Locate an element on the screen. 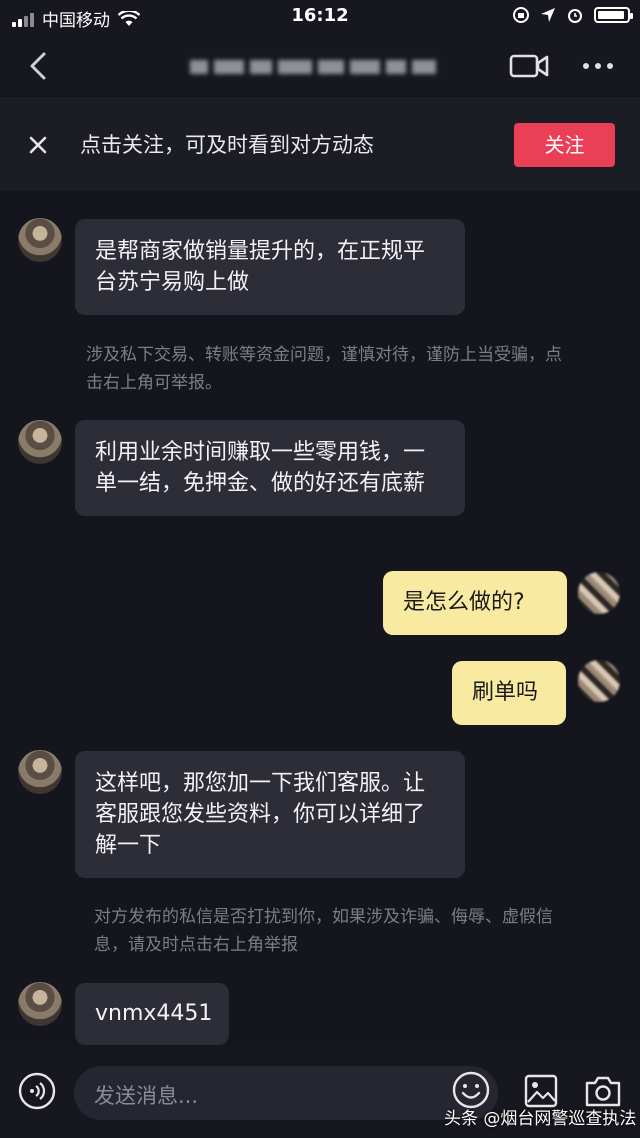 The image size is (640, 1138). message-bubble: 刷单吗 is located at coordinates (509, 693).